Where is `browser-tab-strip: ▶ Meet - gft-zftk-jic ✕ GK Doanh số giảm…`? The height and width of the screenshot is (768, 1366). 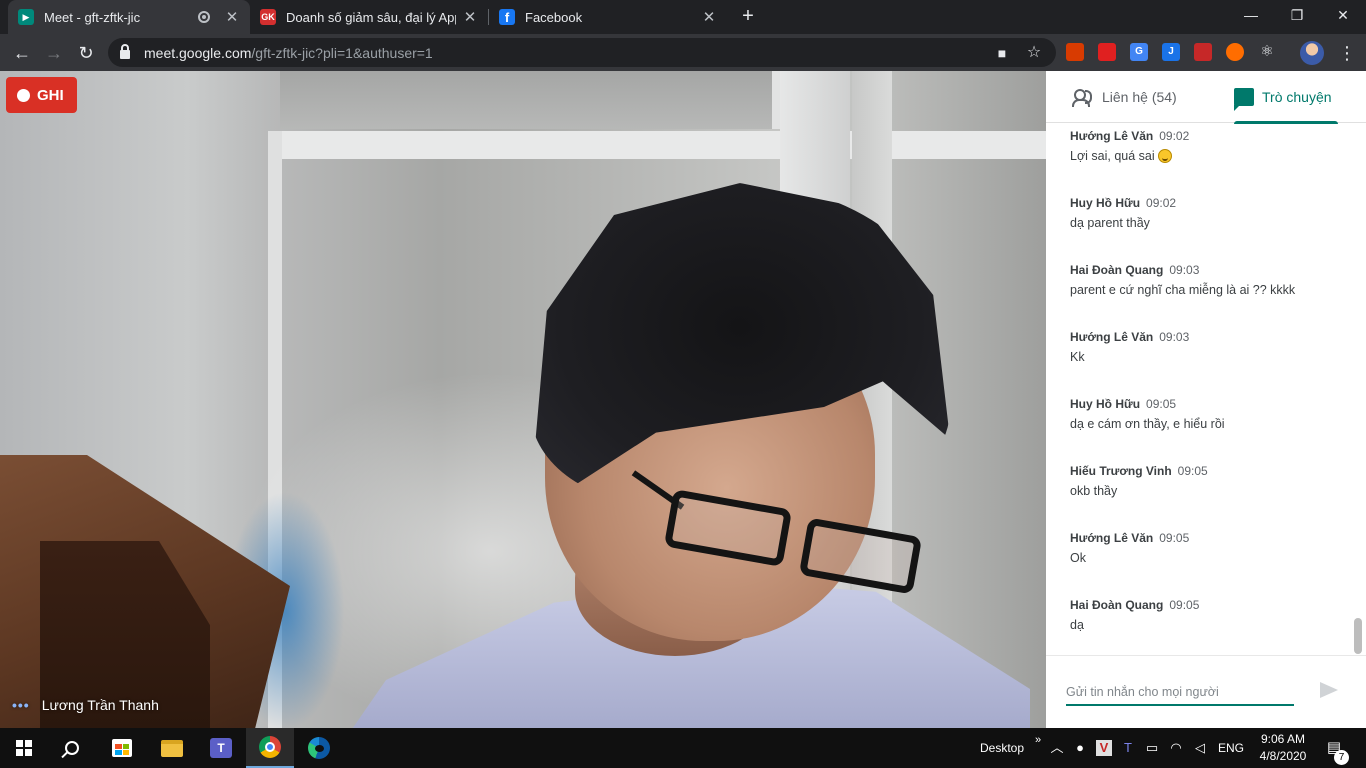
browser-tab-strip: ▶ Meet - gft-zftk-jic ✕ GK Doanh số giảm… is located at coordinates (683, 17).